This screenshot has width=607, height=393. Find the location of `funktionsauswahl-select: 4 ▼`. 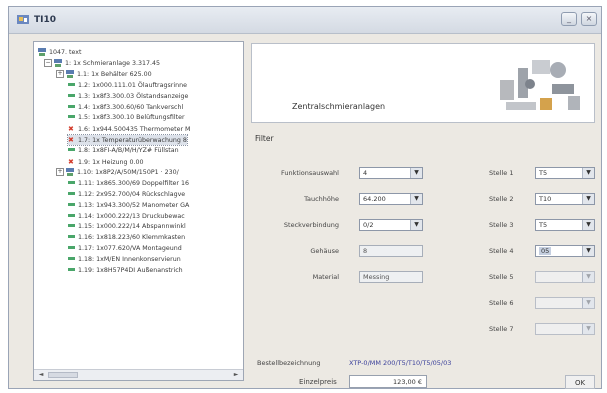

funktionsauswahl-select: 4 ▼ is located at coordinates (391, 173).